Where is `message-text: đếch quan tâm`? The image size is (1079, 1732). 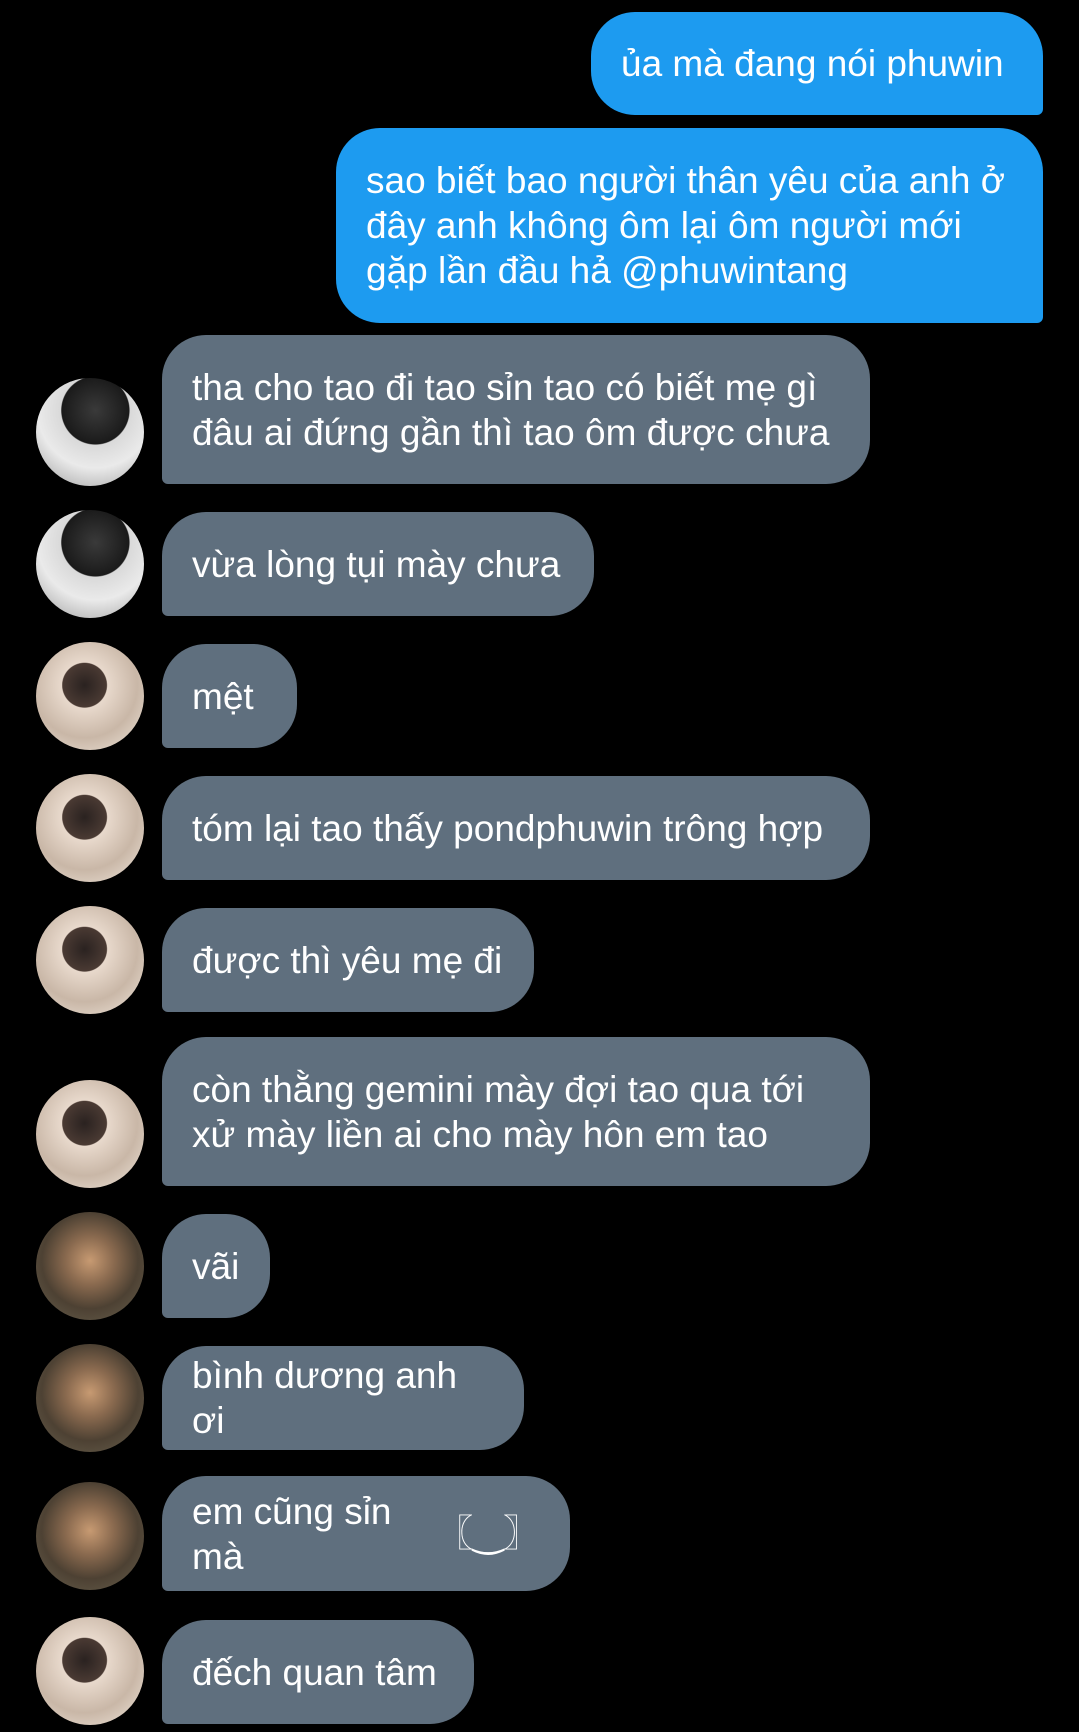 message-text: đếch quan tâm is located at coordinates (314, 1672).